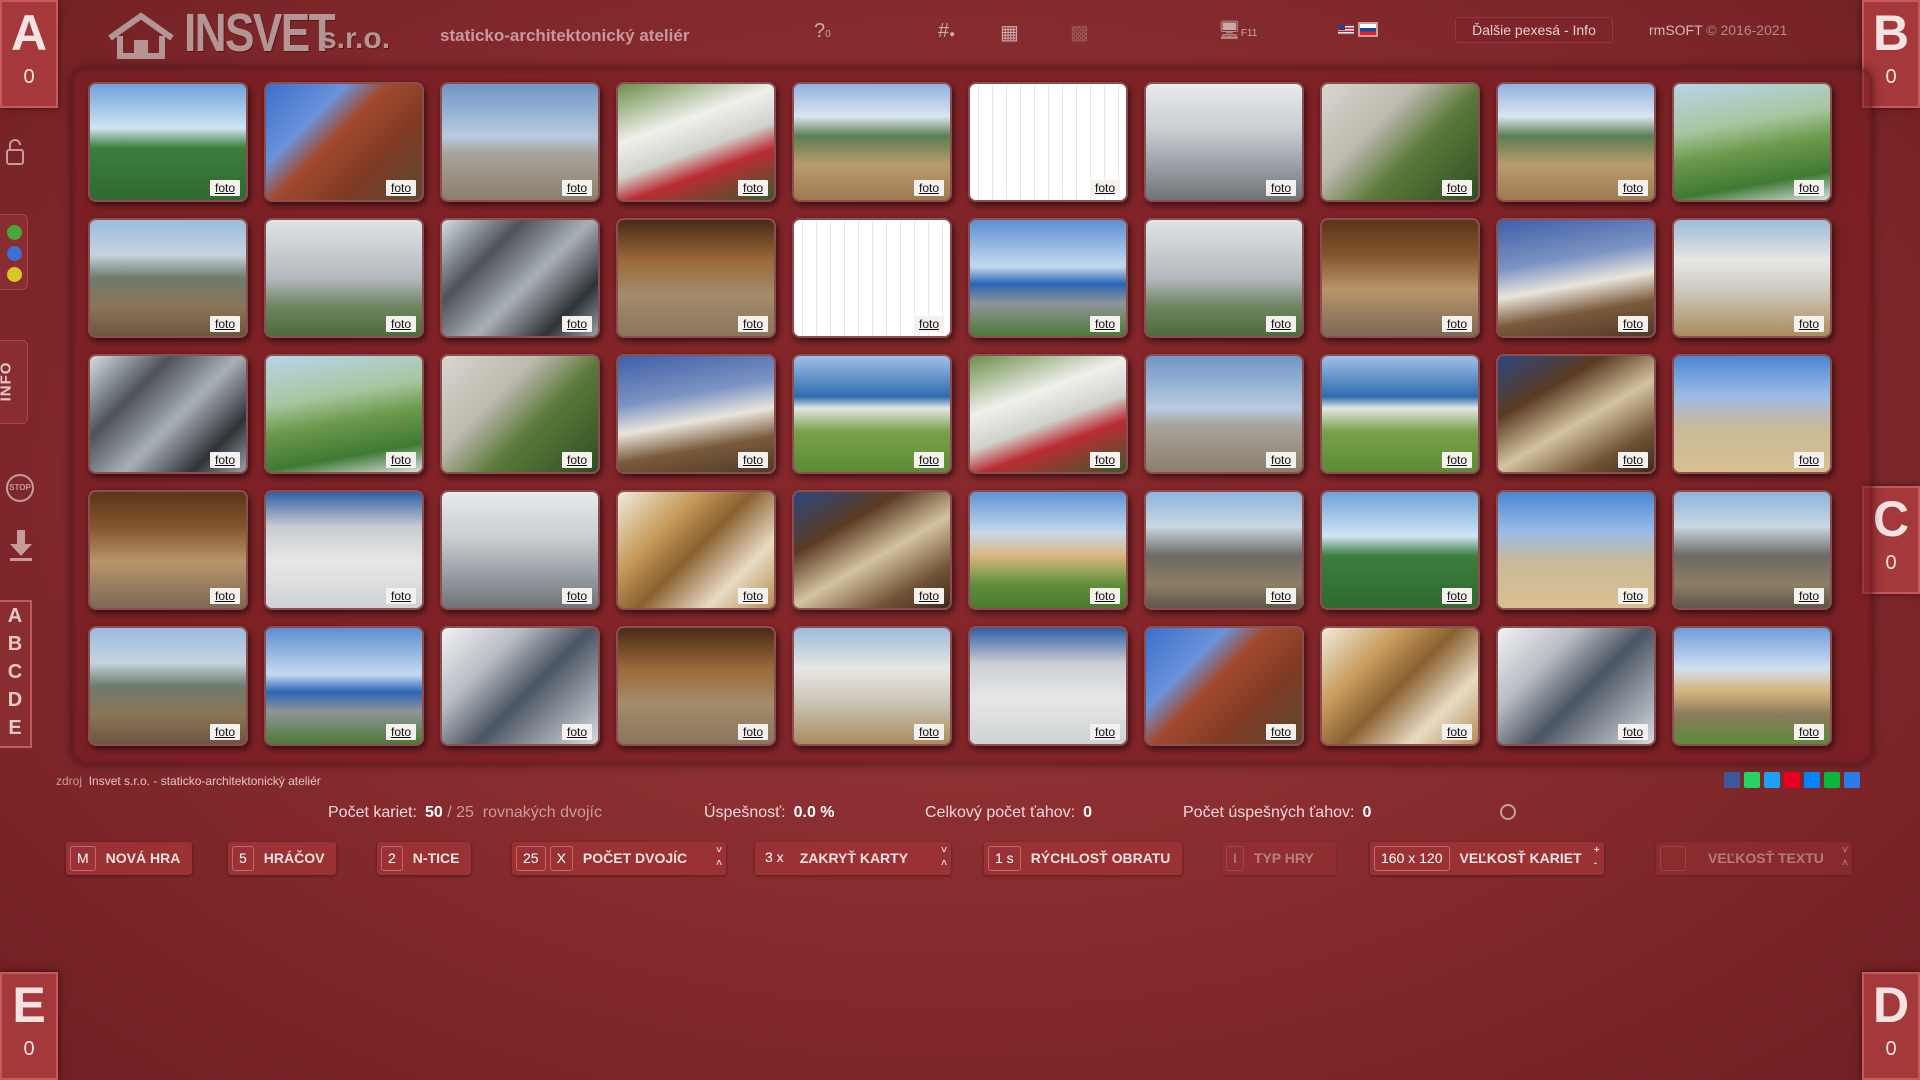  I want to click on more-share-icon, so click(1852, 780).